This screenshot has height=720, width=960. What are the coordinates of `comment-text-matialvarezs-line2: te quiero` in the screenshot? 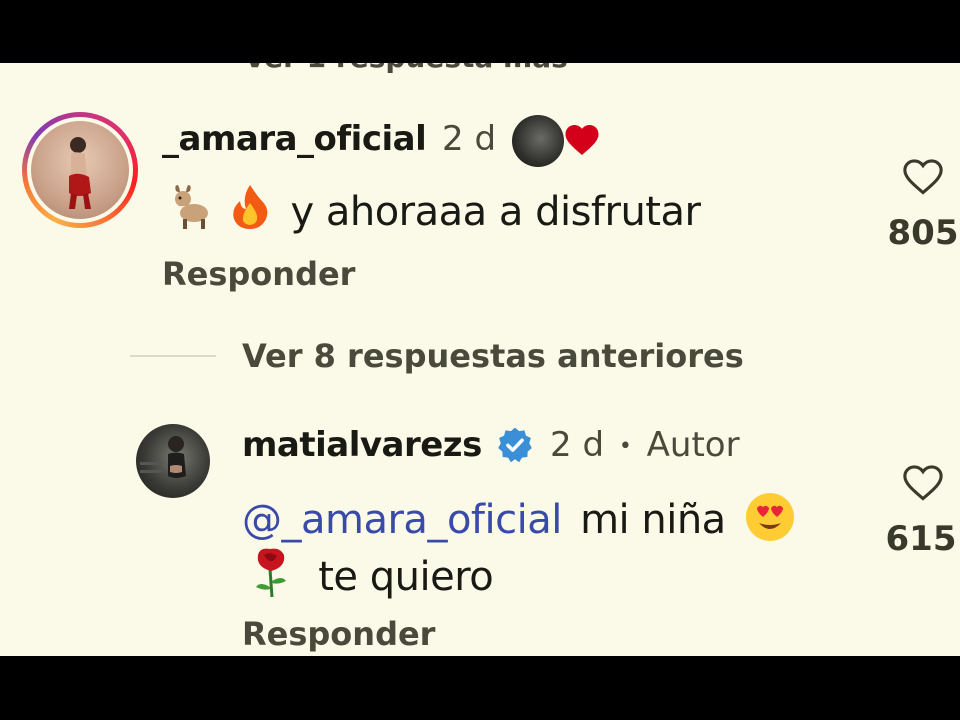 It's located at (372, 577).